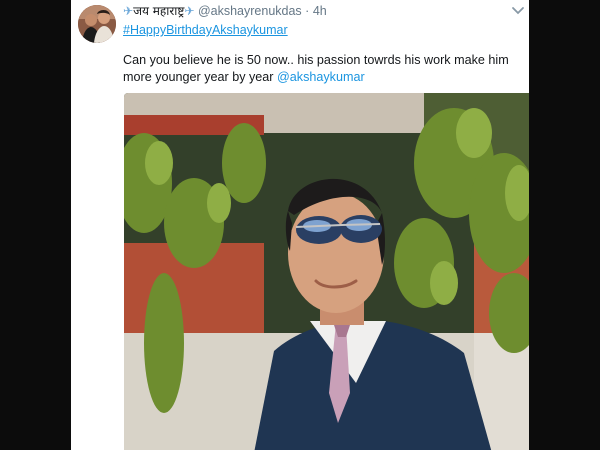 The width and height of the screenshot is (600, 450). Describe the element at coordinates (518, 10) in the screenshot. I see `chevron-down-icon` at that location.